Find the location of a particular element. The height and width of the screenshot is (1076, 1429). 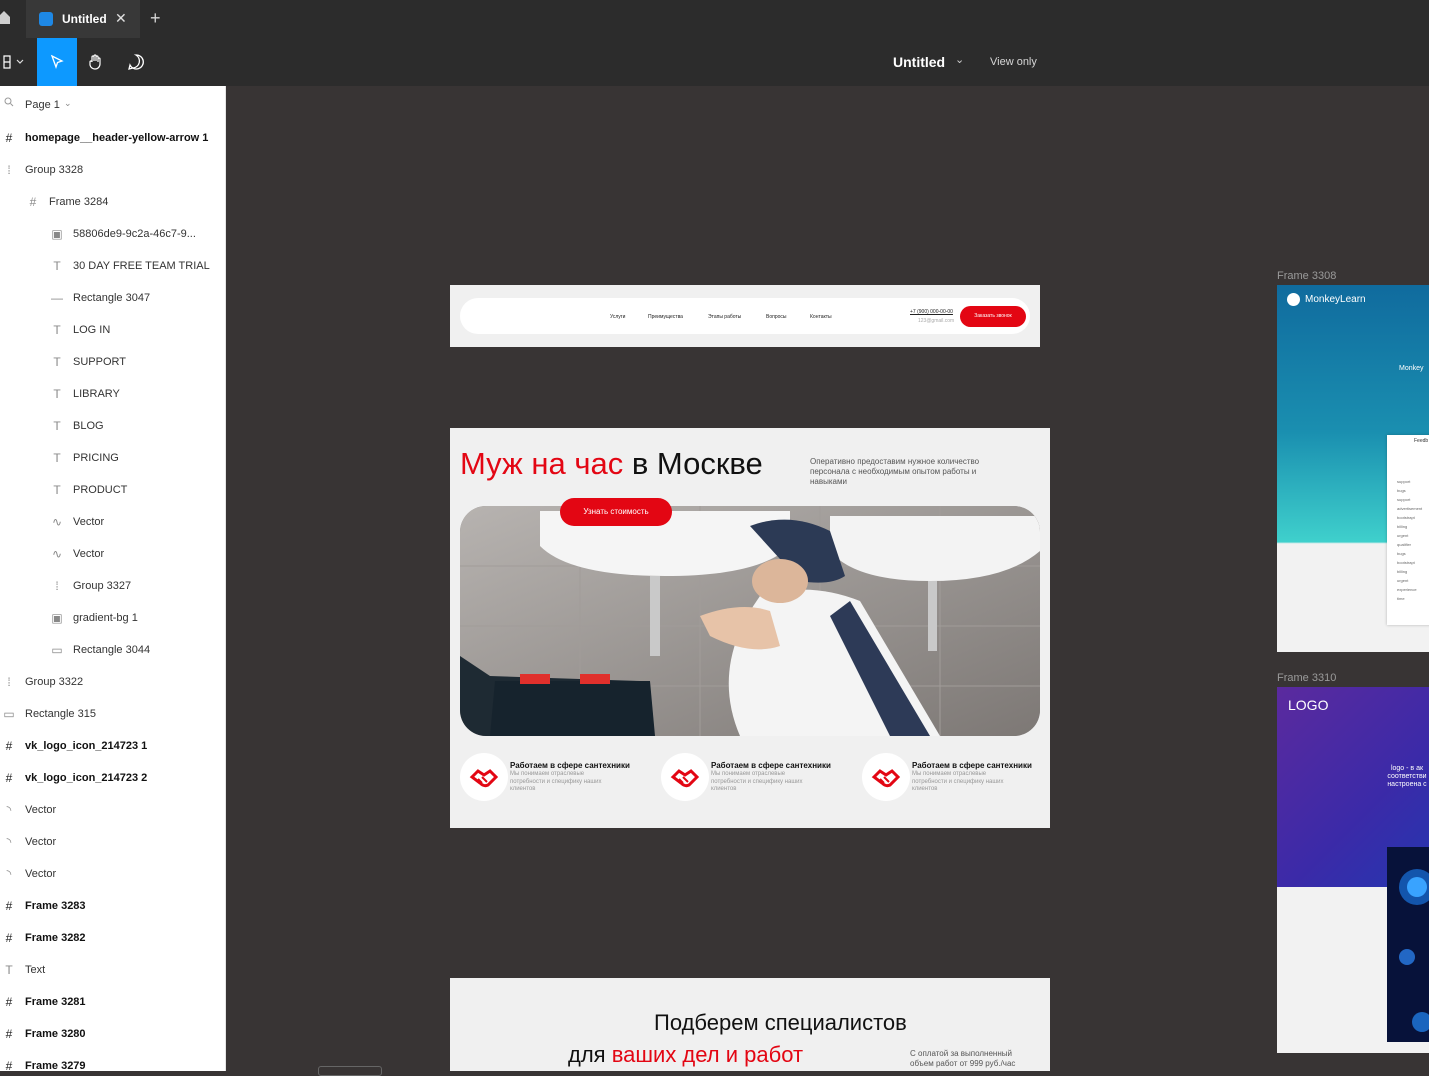

panel-item: advertisement is located at coordinates (1410, 508).